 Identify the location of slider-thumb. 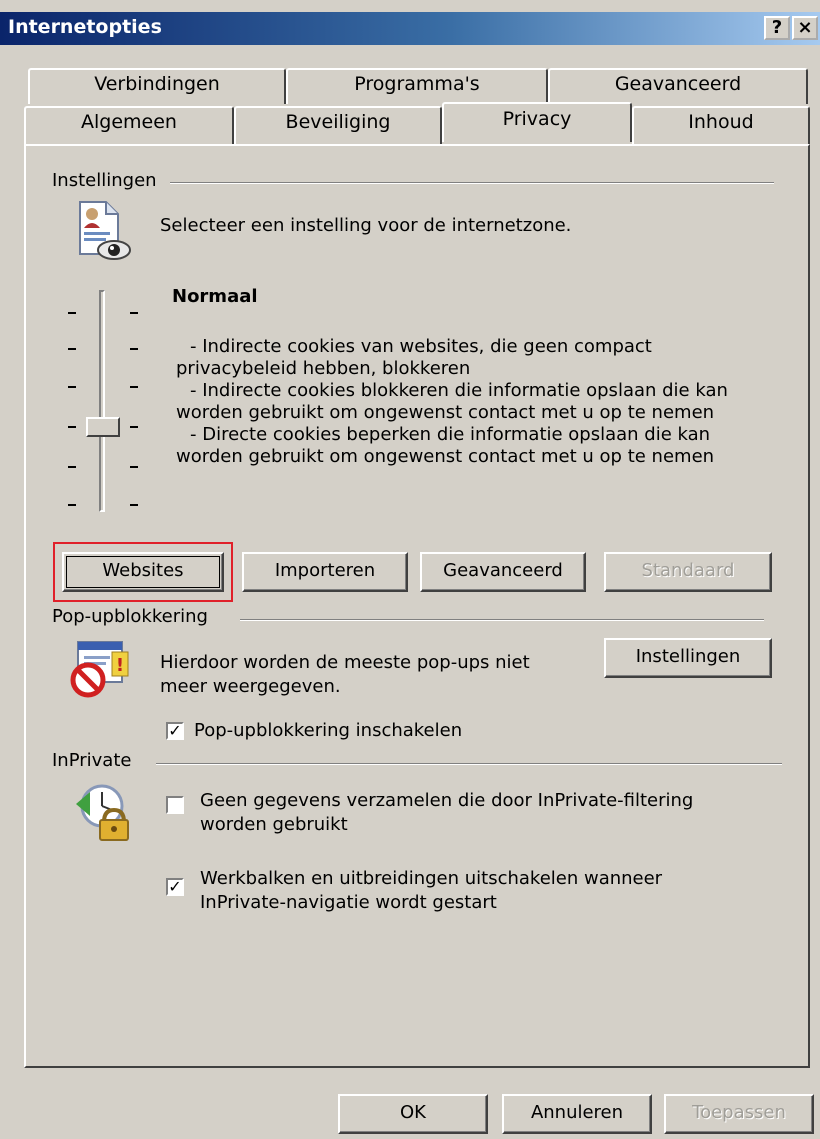
(103, 427).